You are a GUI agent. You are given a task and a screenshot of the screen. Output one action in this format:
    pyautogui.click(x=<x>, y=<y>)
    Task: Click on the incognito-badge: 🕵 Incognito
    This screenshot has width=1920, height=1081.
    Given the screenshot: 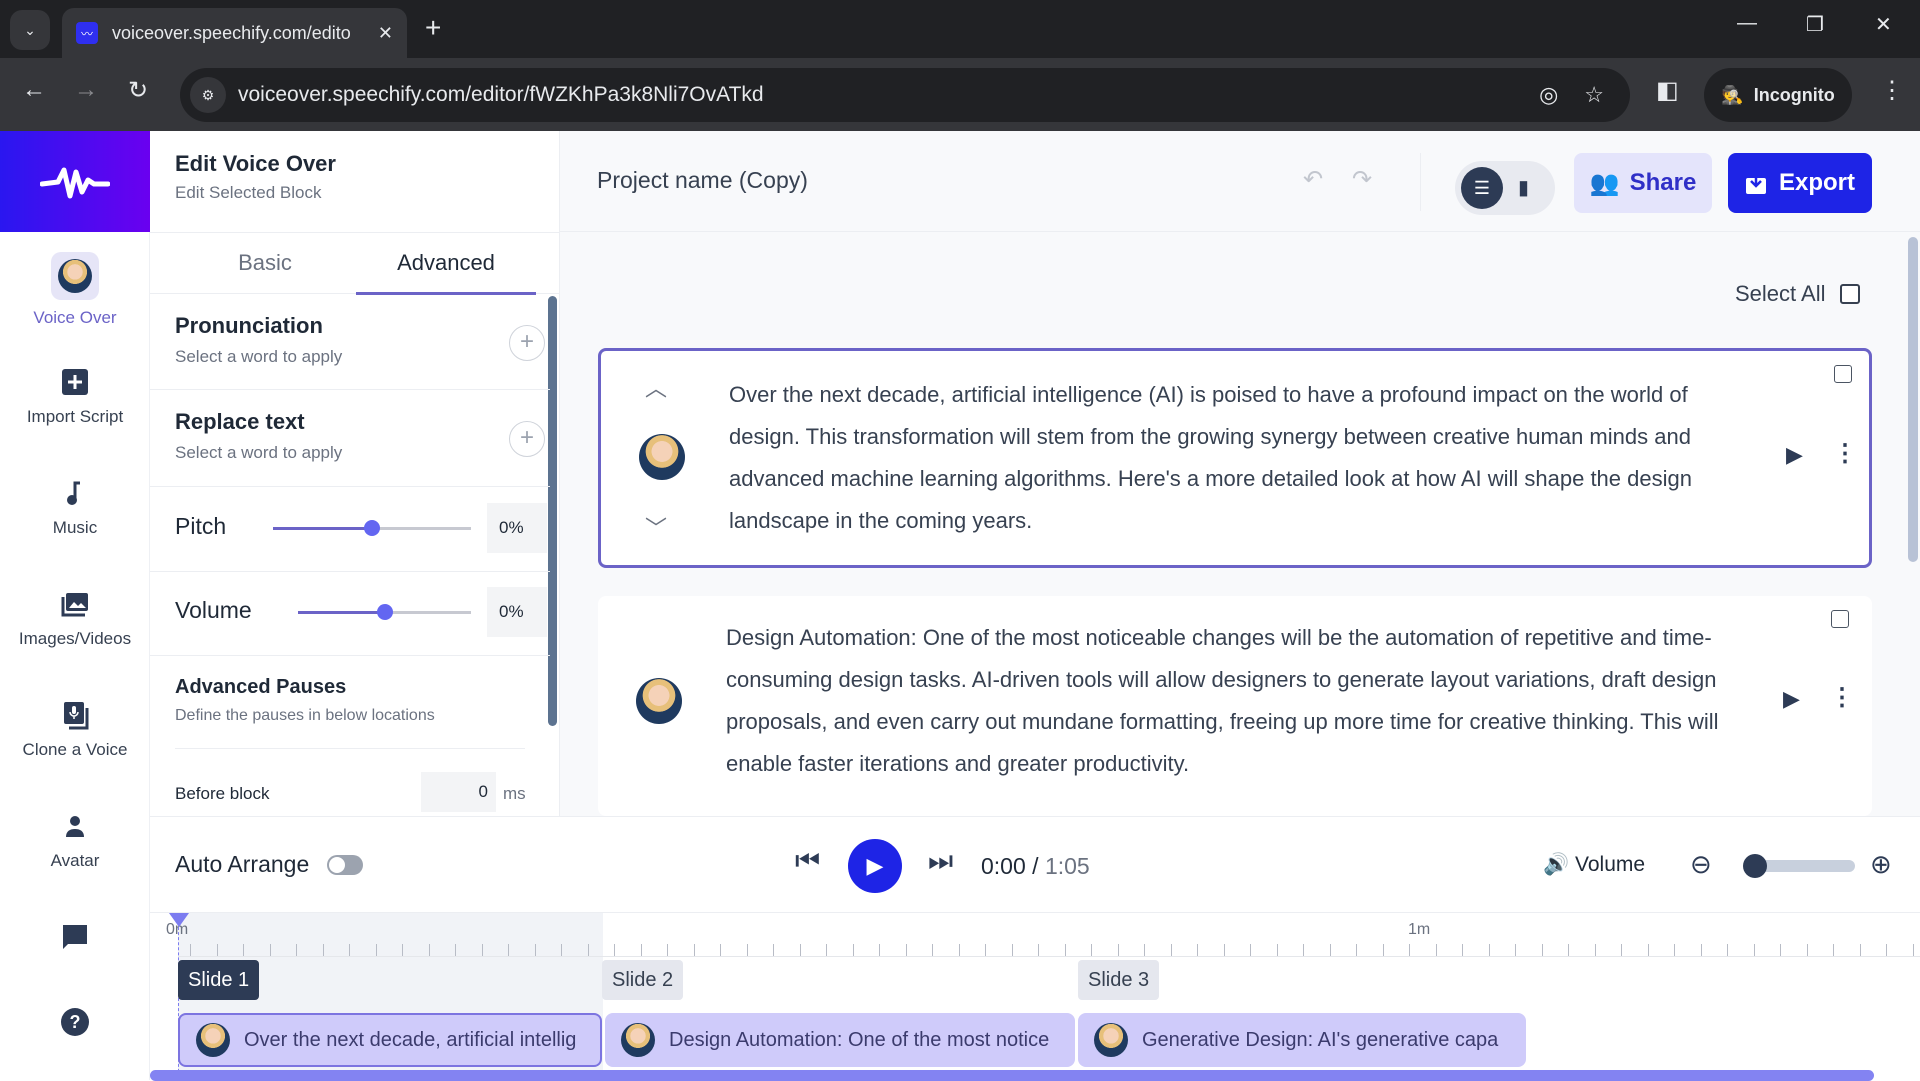 What is the action you would take?
    pyautogui.click(x=1778, y=95)
    